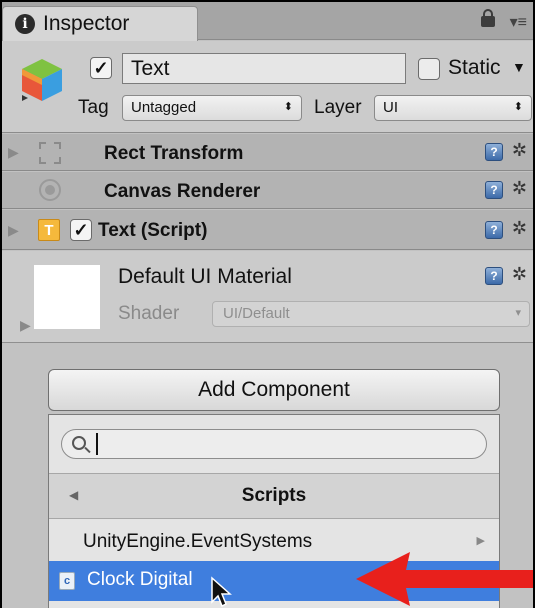  What do you see at coordinates (338, 107) in the screenshot?
I see `layer-label: Layer` at bounding box center [338, 107].